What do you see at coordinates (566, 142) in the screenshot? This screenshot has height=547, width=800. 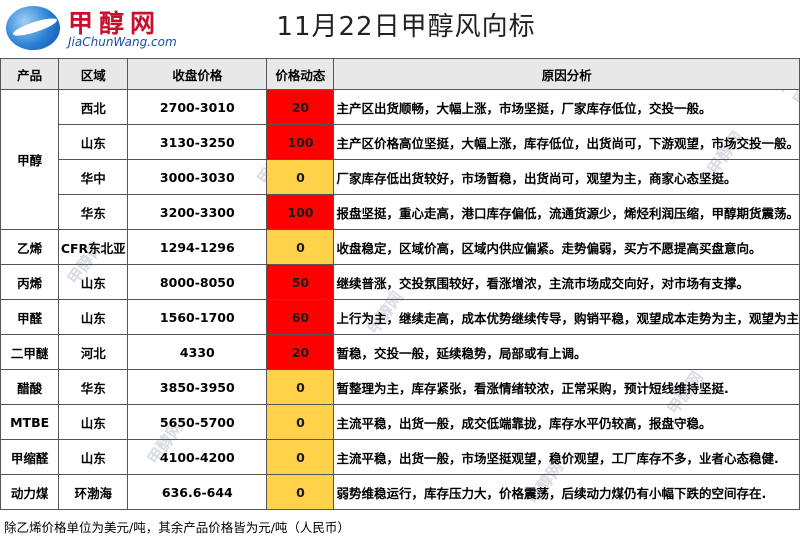 I see `reason-cell: 主产区价格高位坚挺，大幅上涨，库存低位，出货尚可，下游观望，市场交投一般。` at bounding box center [566, 142].